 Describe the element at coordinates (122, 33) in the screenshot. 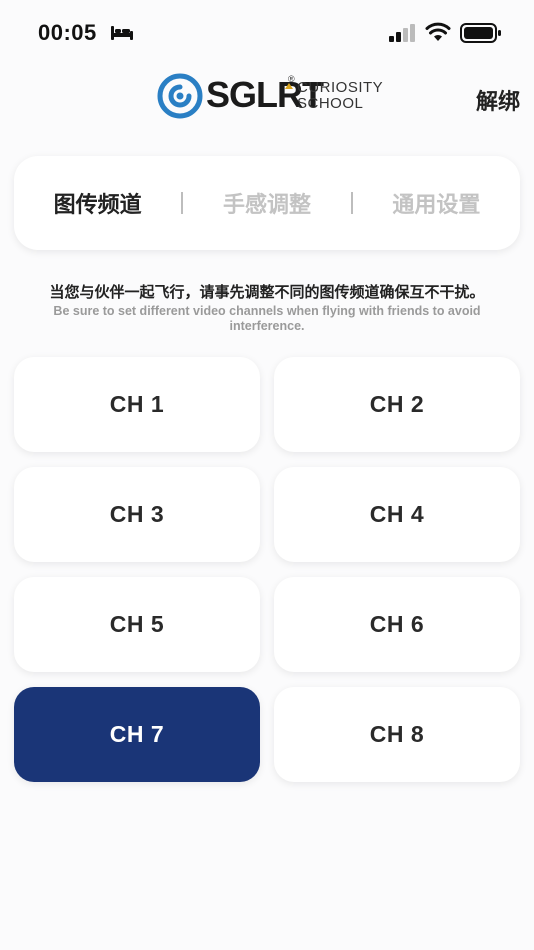

I see `bed-icon` at that location.